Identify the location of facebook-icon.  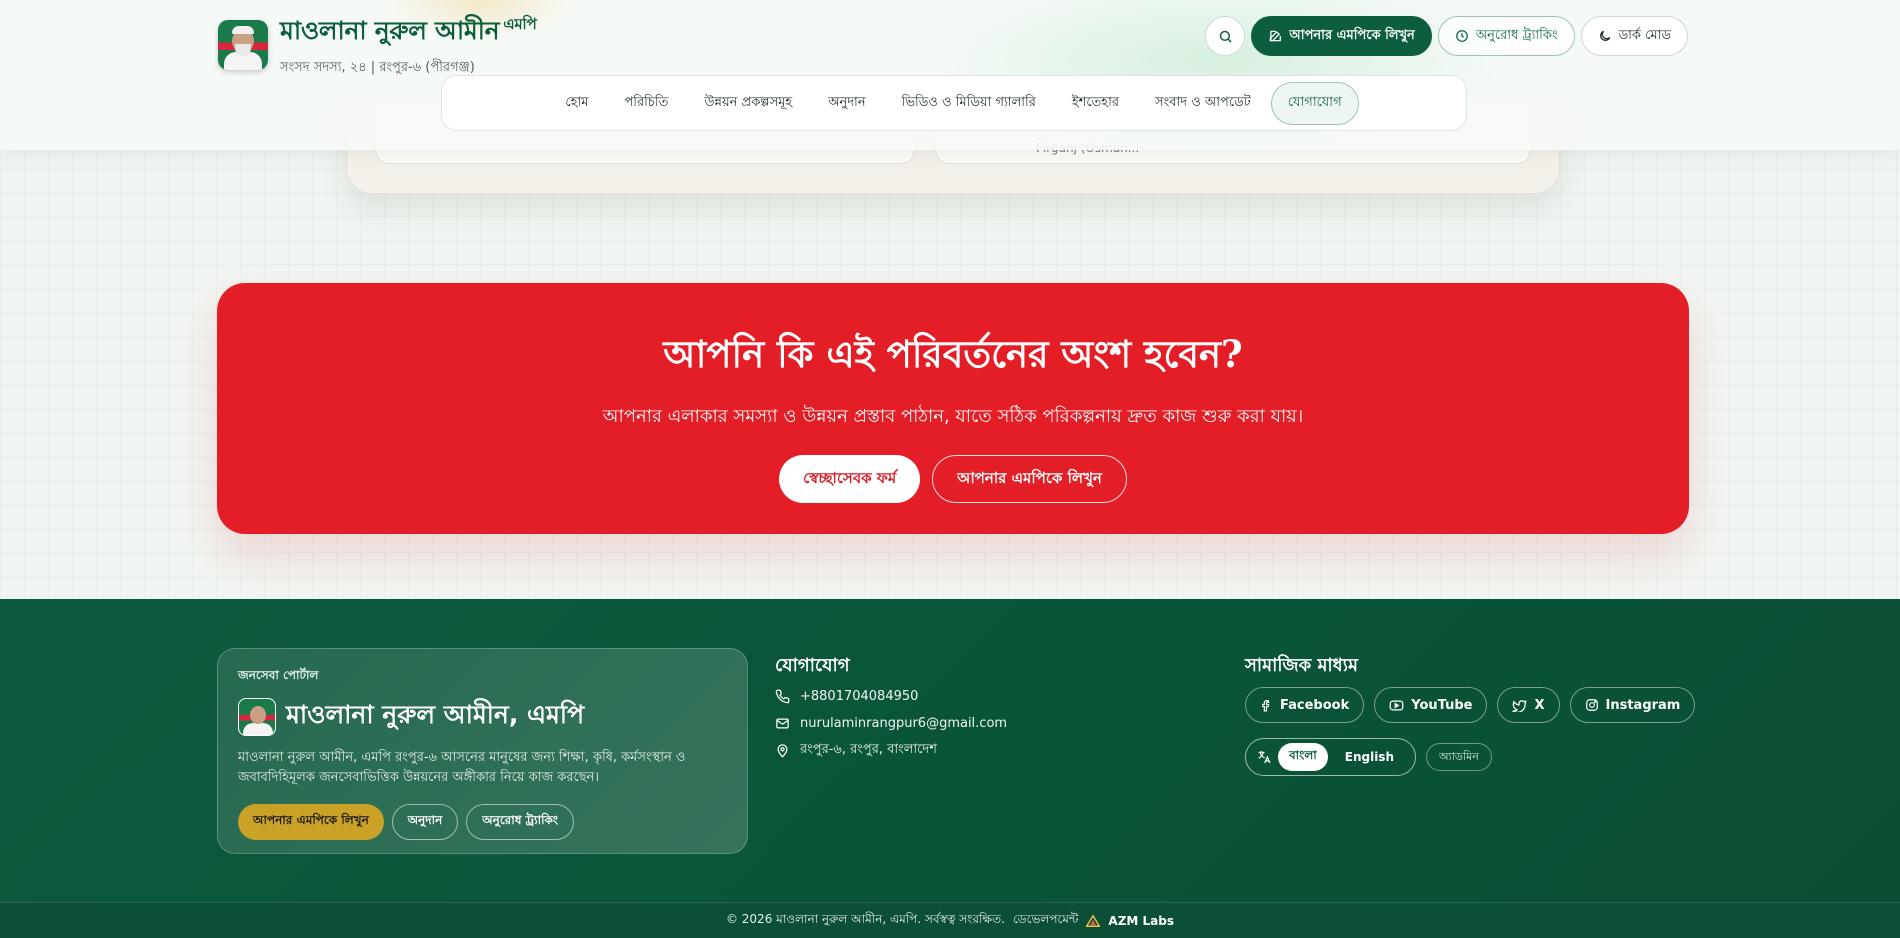
(1266, 705).